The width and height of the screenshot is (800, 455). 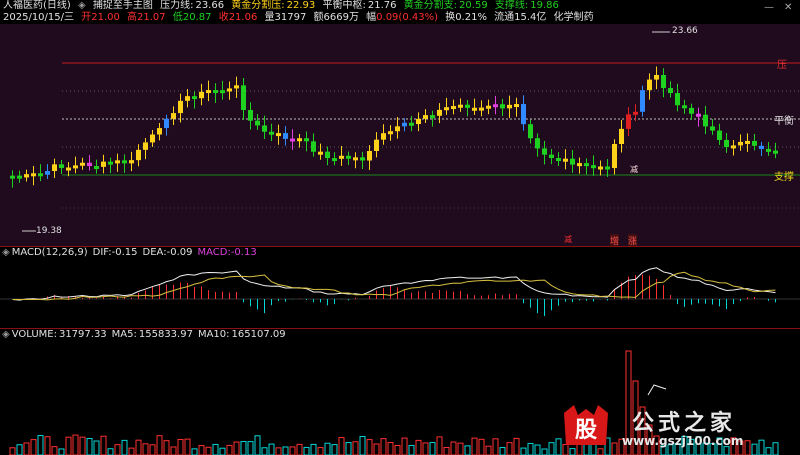 What do you see at coordinates (6, 334) in the screenshot?
I see `volume-menu-icon: ◈` at bounding box center [6, 334].